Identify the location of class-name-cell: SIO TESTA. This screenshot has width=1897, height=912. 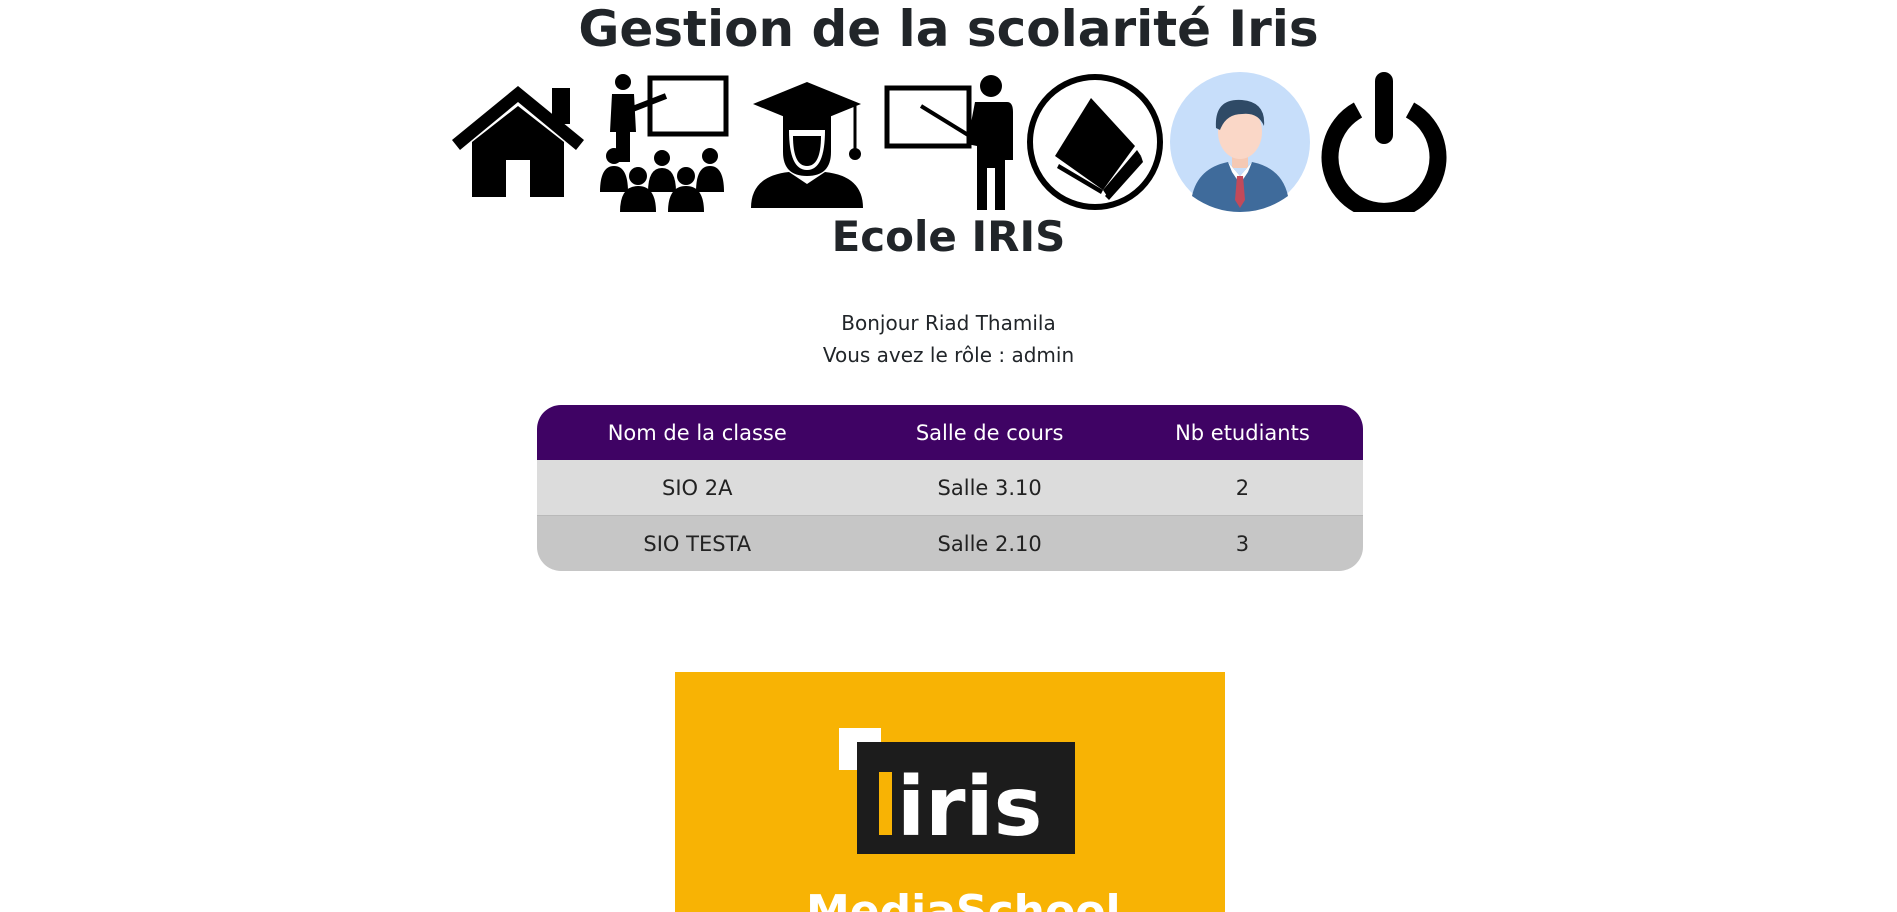
(697, 543).